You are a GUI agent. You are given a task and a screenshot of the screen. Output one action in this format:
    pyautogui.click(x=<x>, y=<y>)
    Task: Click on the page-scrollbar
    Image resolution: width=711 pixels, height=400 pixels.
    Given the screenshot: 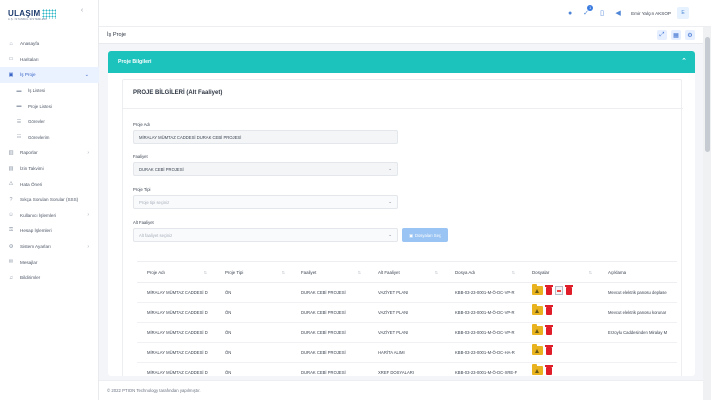 What is the action you would take?
    pyautogui.click(x=707, y=213)
    